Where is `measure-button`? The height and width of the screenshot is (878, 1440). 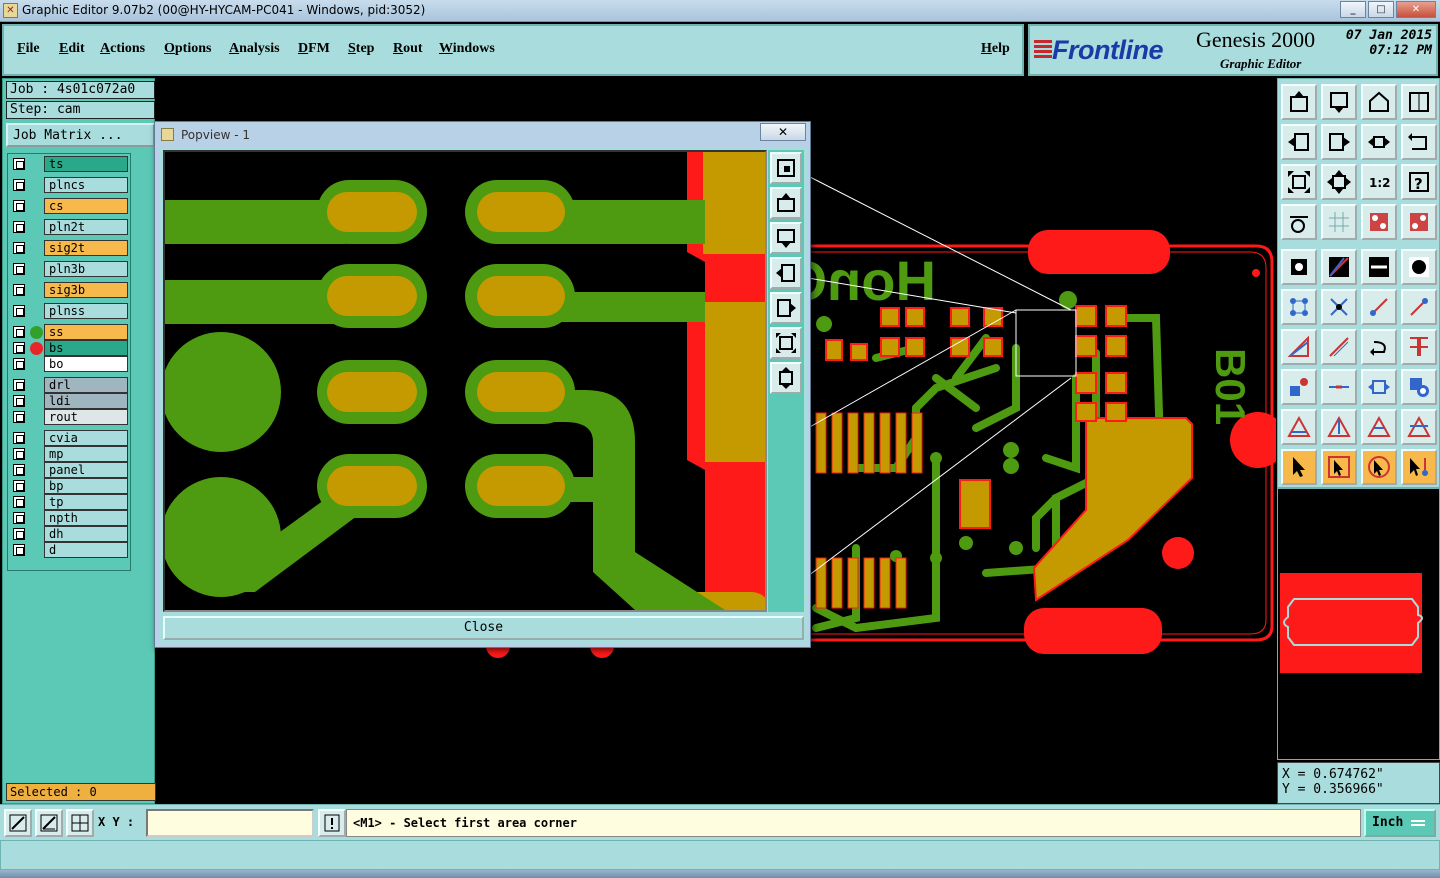
measure-button is located at coordinates (1299, 222).